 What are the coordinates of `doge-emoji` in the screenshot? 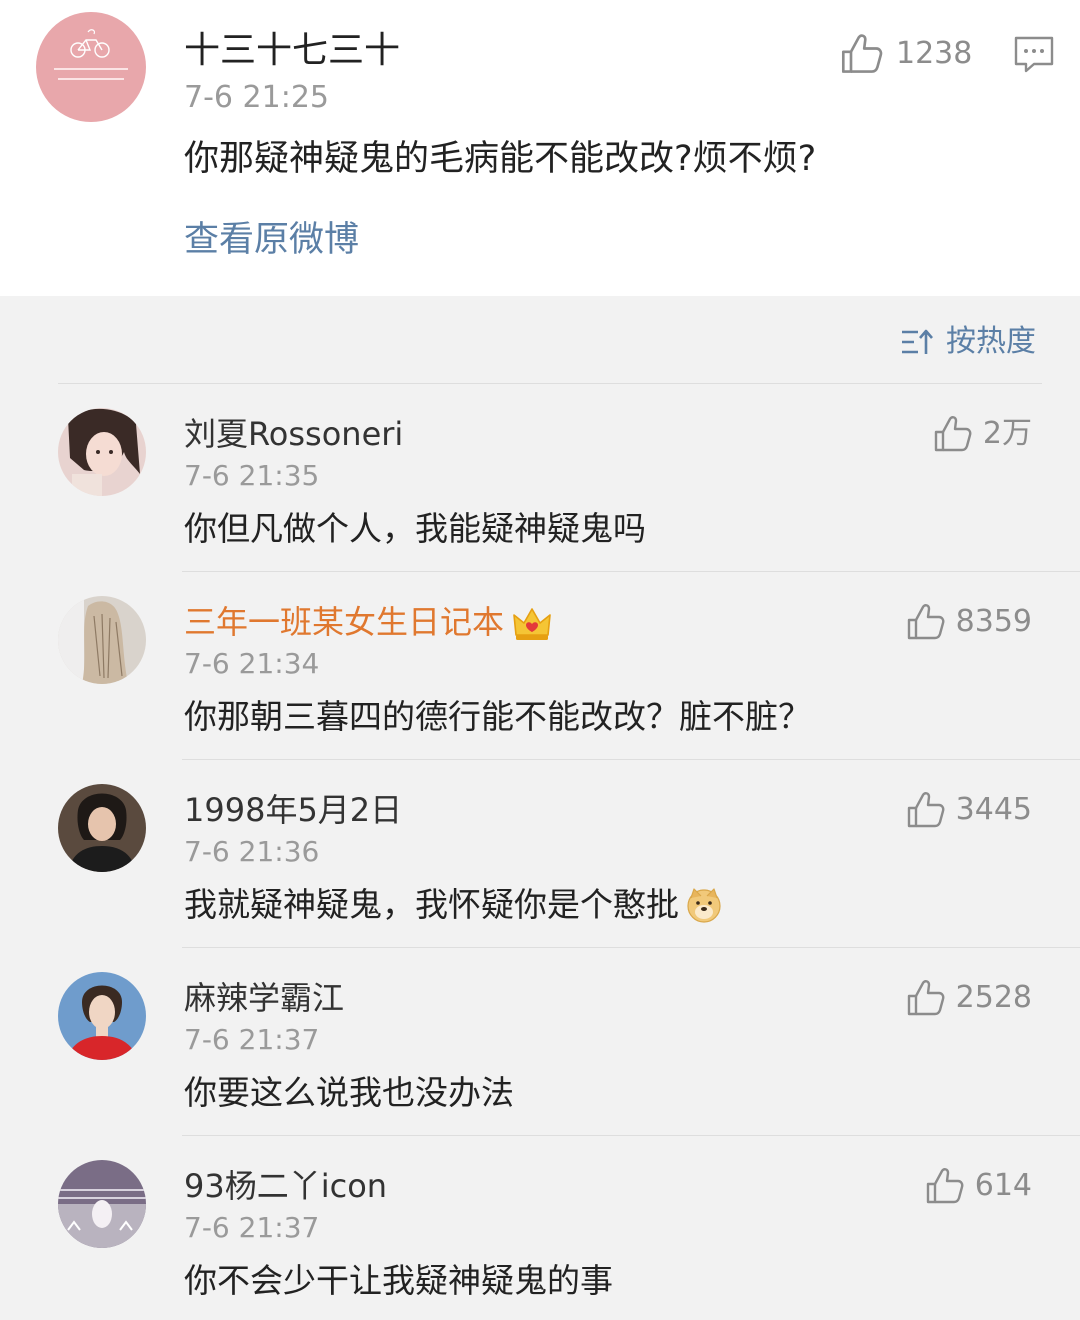 It's located at (704, 905).